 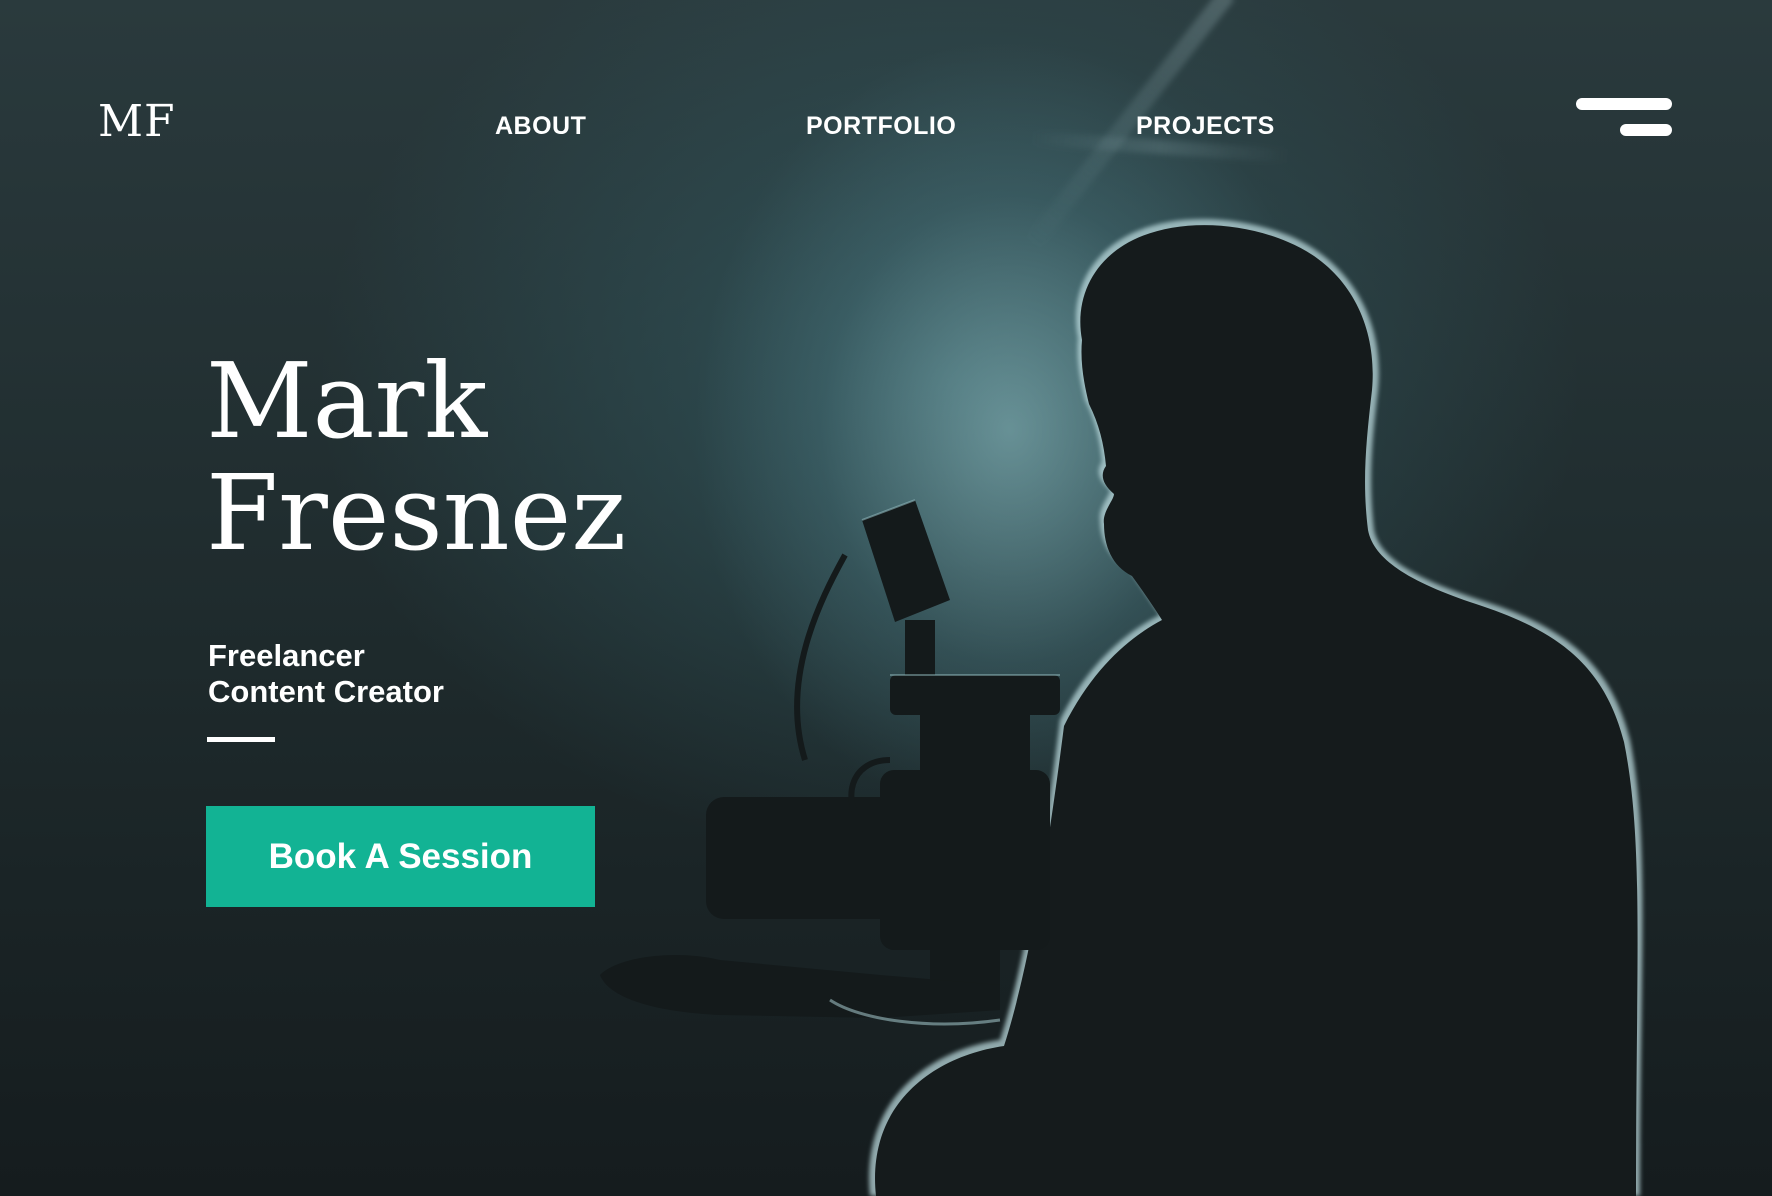 I want to click on hero-name-heading: Mark Fresnez, so click(x=416, y=457).